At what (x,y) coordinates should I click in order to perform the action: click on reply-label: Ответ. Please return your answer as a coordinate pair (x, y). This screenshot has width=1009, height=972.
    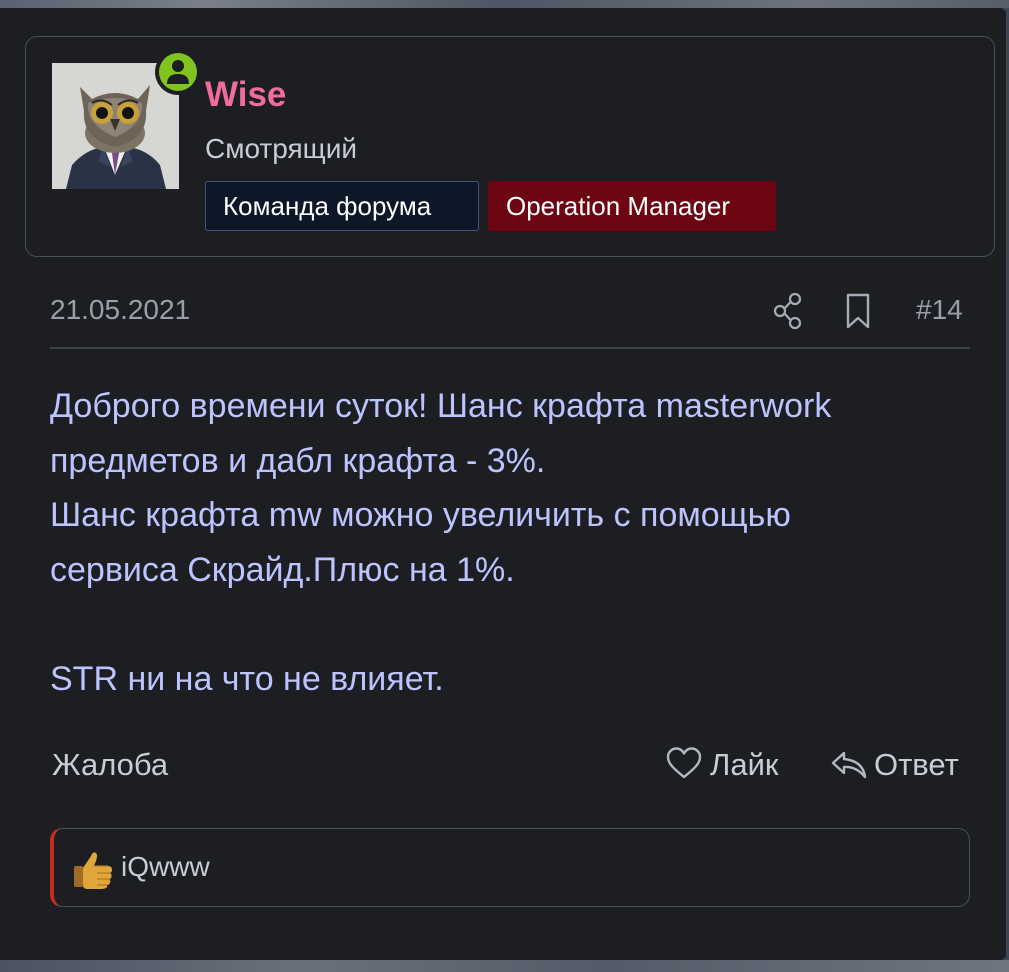
    Looking at the image, I should click on (916, 764).